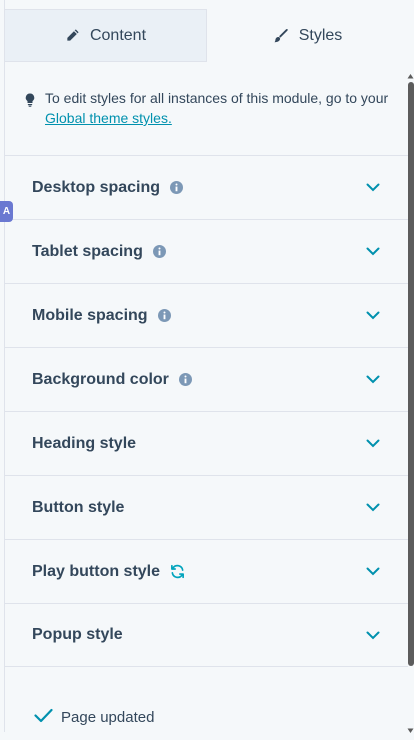  I want to click on tab-bar: Content Styles, so click(206, 35).